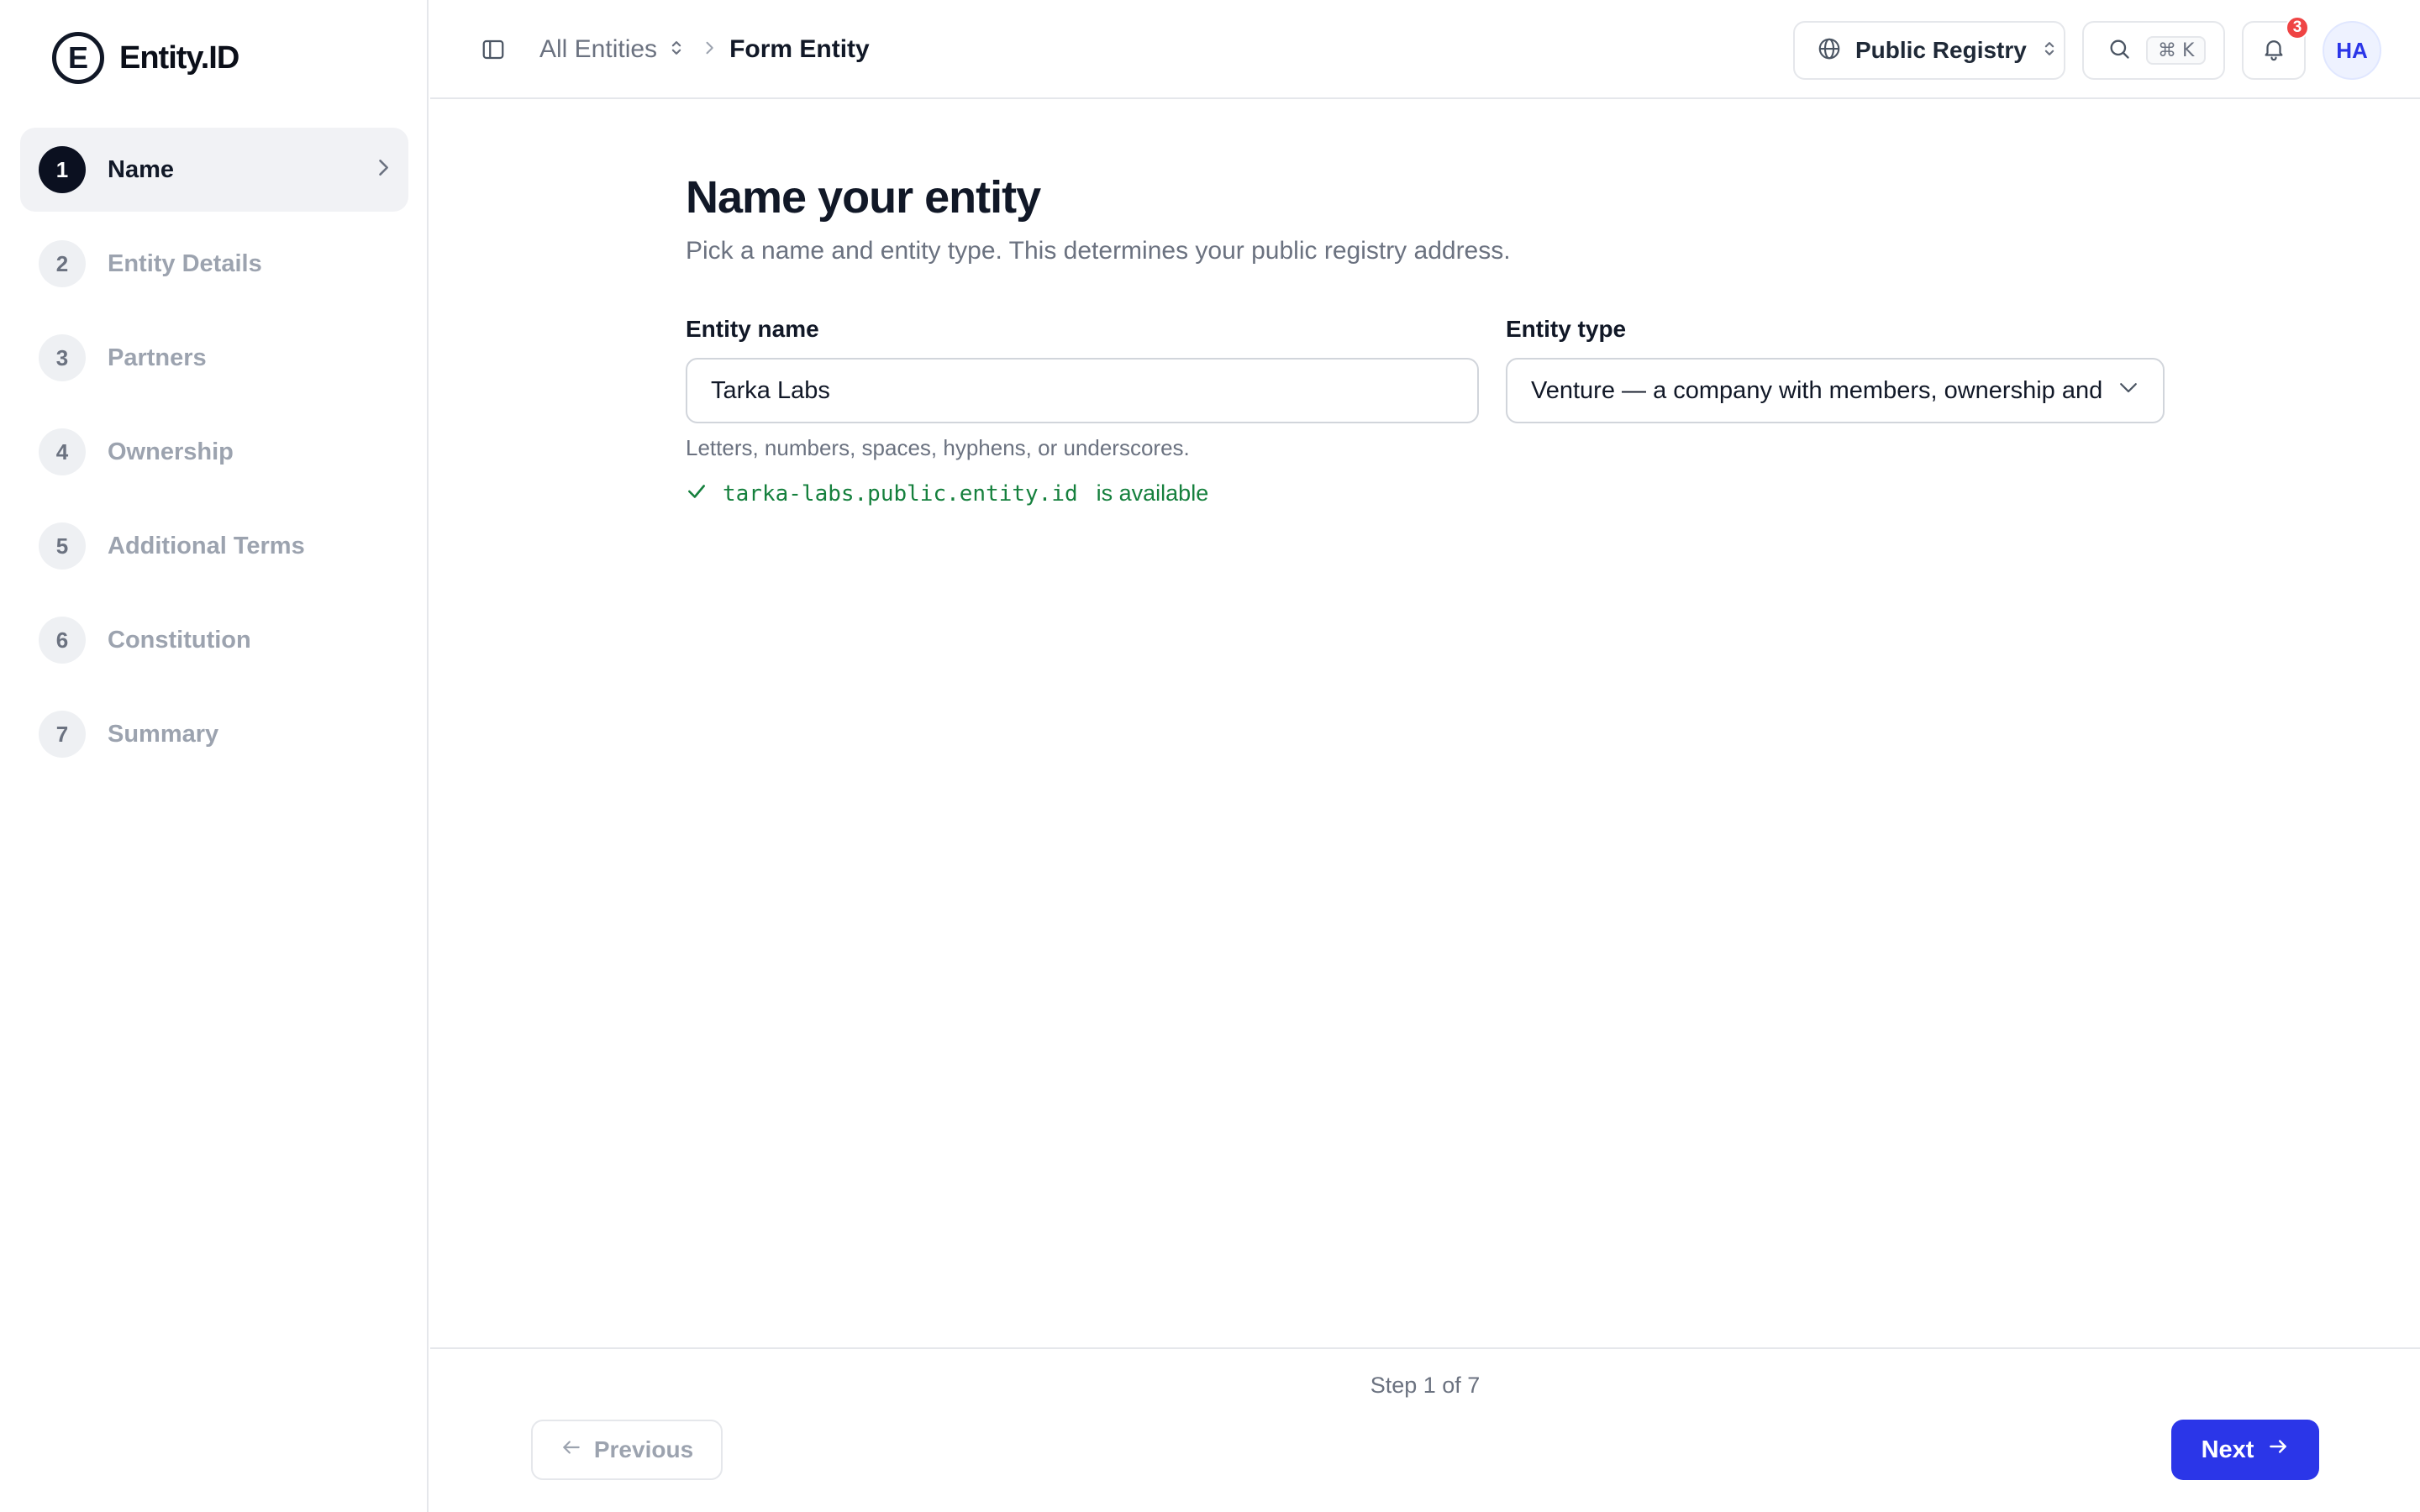 The width and height of the screenshot is (2420, 1512). Describe the element at coordinates (494, 49) in the screenshot. I see `sidebar-toggle-icon` at that location.